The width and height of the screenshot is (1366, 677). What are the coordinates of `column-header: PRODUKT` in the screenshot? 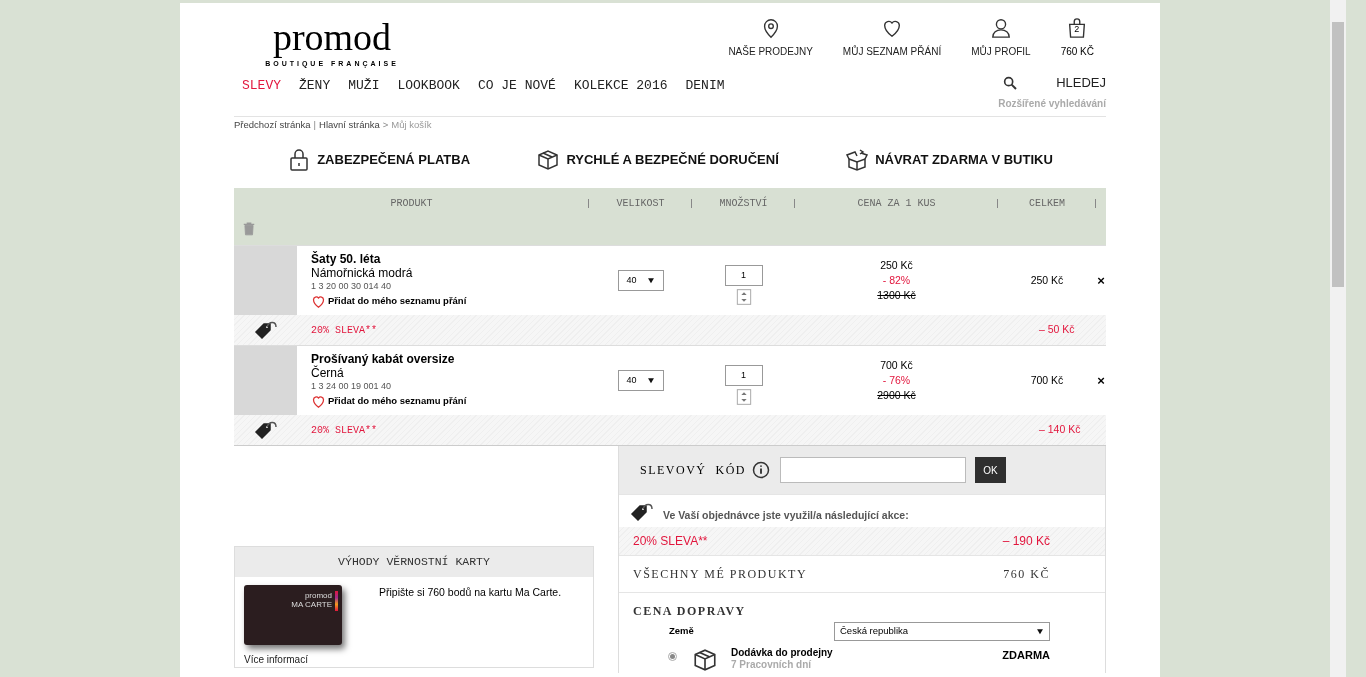 It's located at (411, 204).